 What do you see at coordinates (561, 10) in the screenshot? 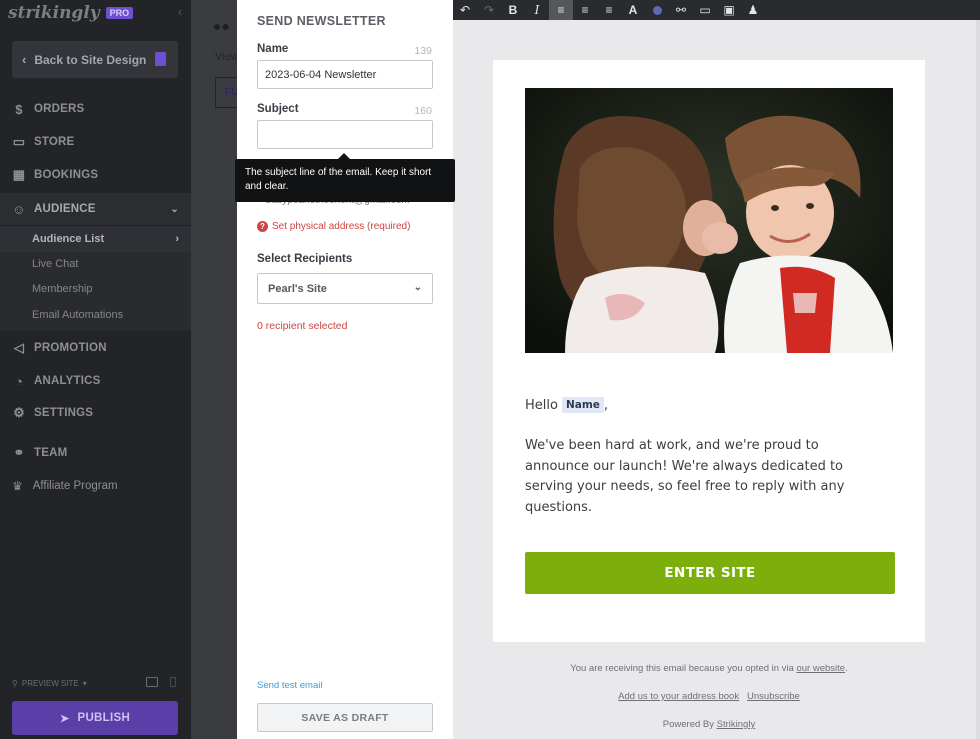
I see `align-left-icon: ≡` at bounding box center [561, 10].